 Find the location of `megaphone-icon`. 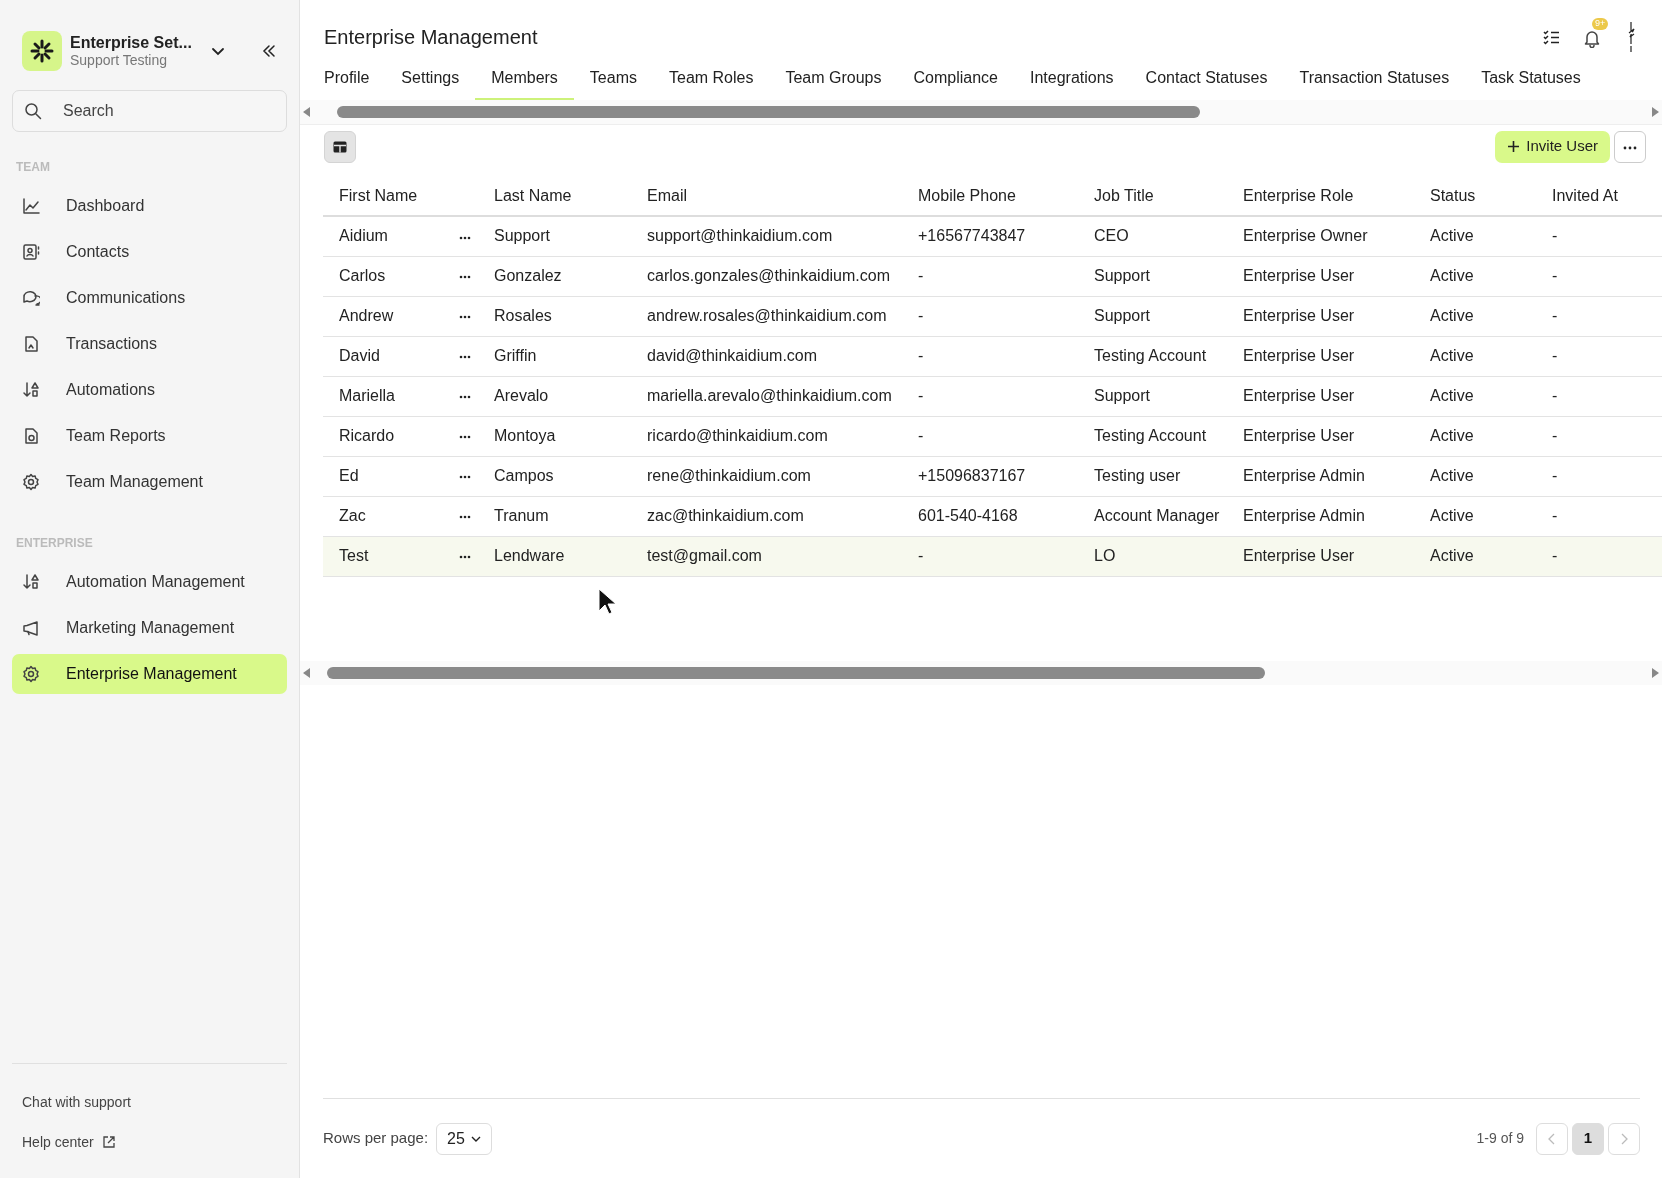

megaphone-icon is located at coordinates (31, 628).